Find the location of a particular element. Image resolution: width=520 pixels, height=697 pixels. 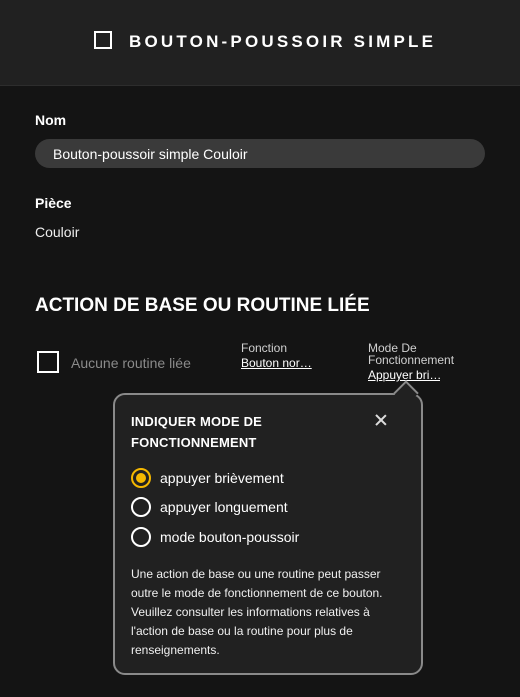

option-label: mode bouton-poussoir is located at coordinates (230, 537).